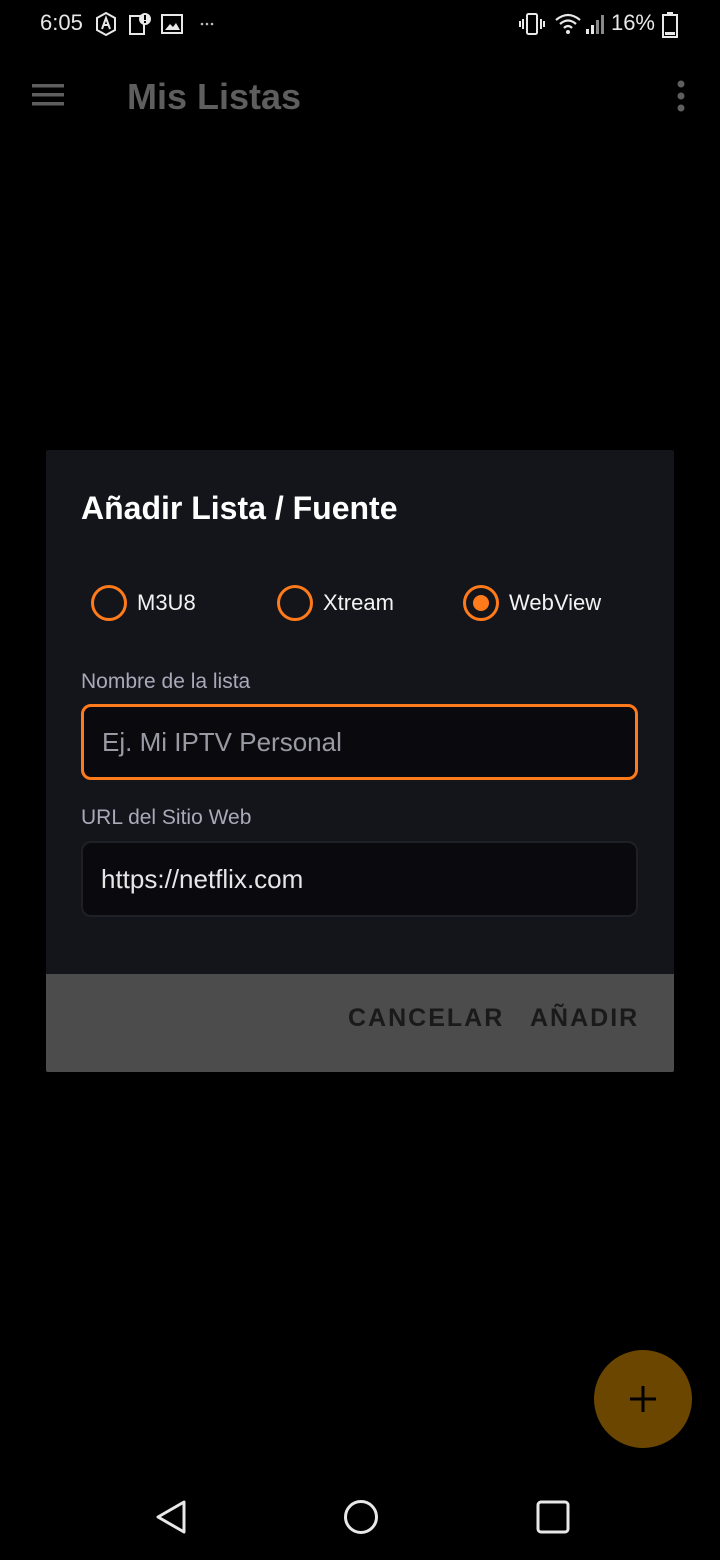  Describe the element at coordinates (359, 879) in the screenshot. I see `url-input` at that location.